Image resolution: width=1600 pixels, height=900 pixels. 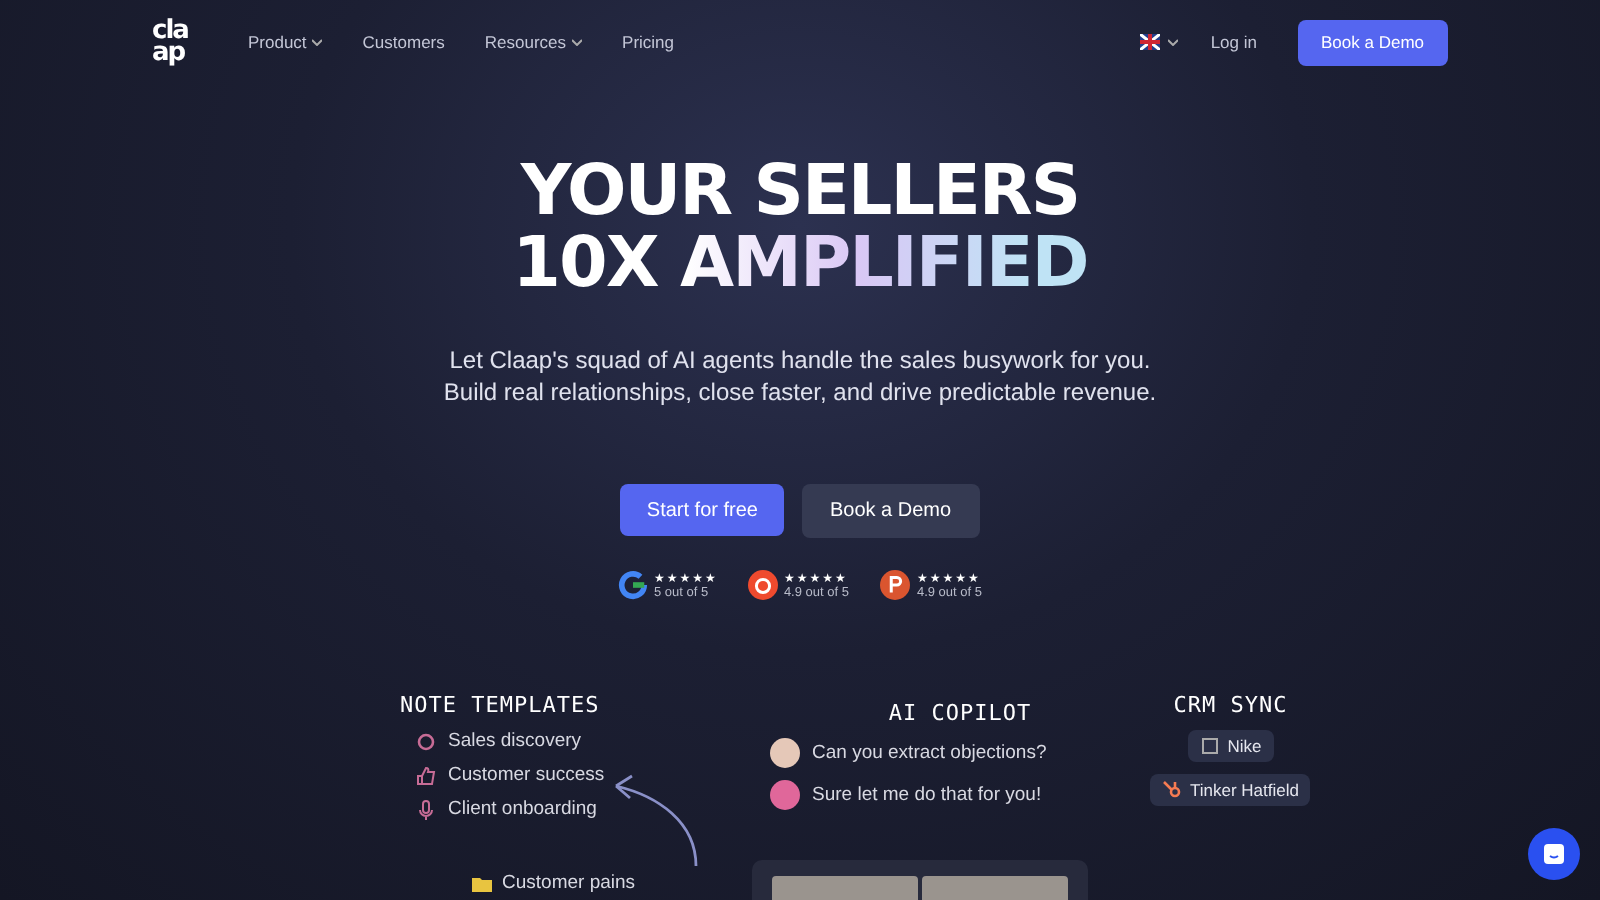 What do you see at coordinates (176, 42) in the screenshot?
I see `logo: claap` at bounding box center [176, 42].